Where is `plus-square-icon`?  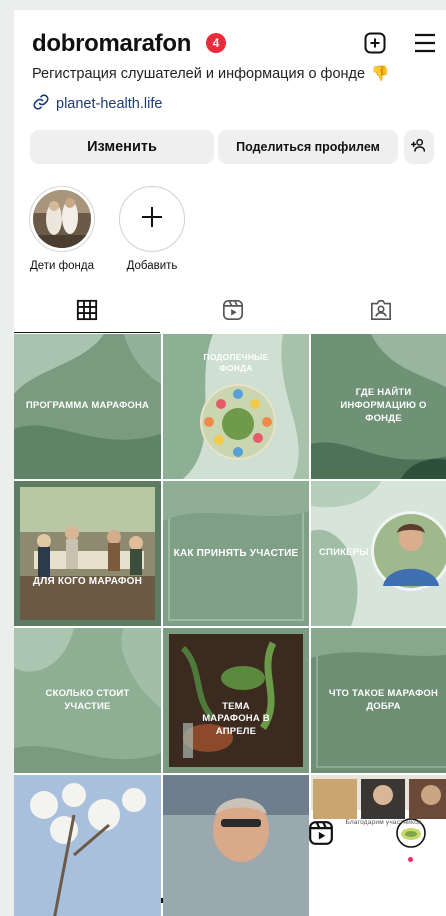 plus-square-icon is located at coordinates (375, 43).